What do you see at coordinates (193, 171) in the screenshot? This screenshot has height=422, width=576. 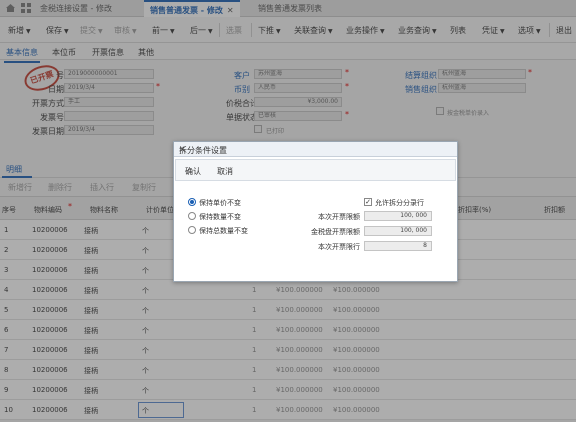 I see `confirm-button: 确认` at bounding box center [193, 171].